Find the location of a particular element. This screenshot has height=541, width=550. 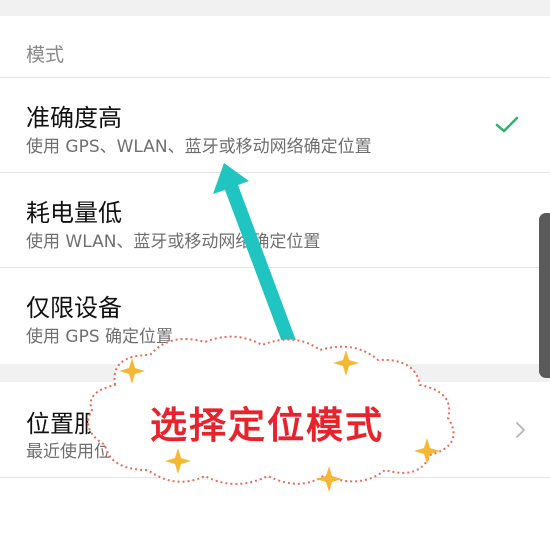

option-title: 仅限设备 is located at coordinates (74, 308).